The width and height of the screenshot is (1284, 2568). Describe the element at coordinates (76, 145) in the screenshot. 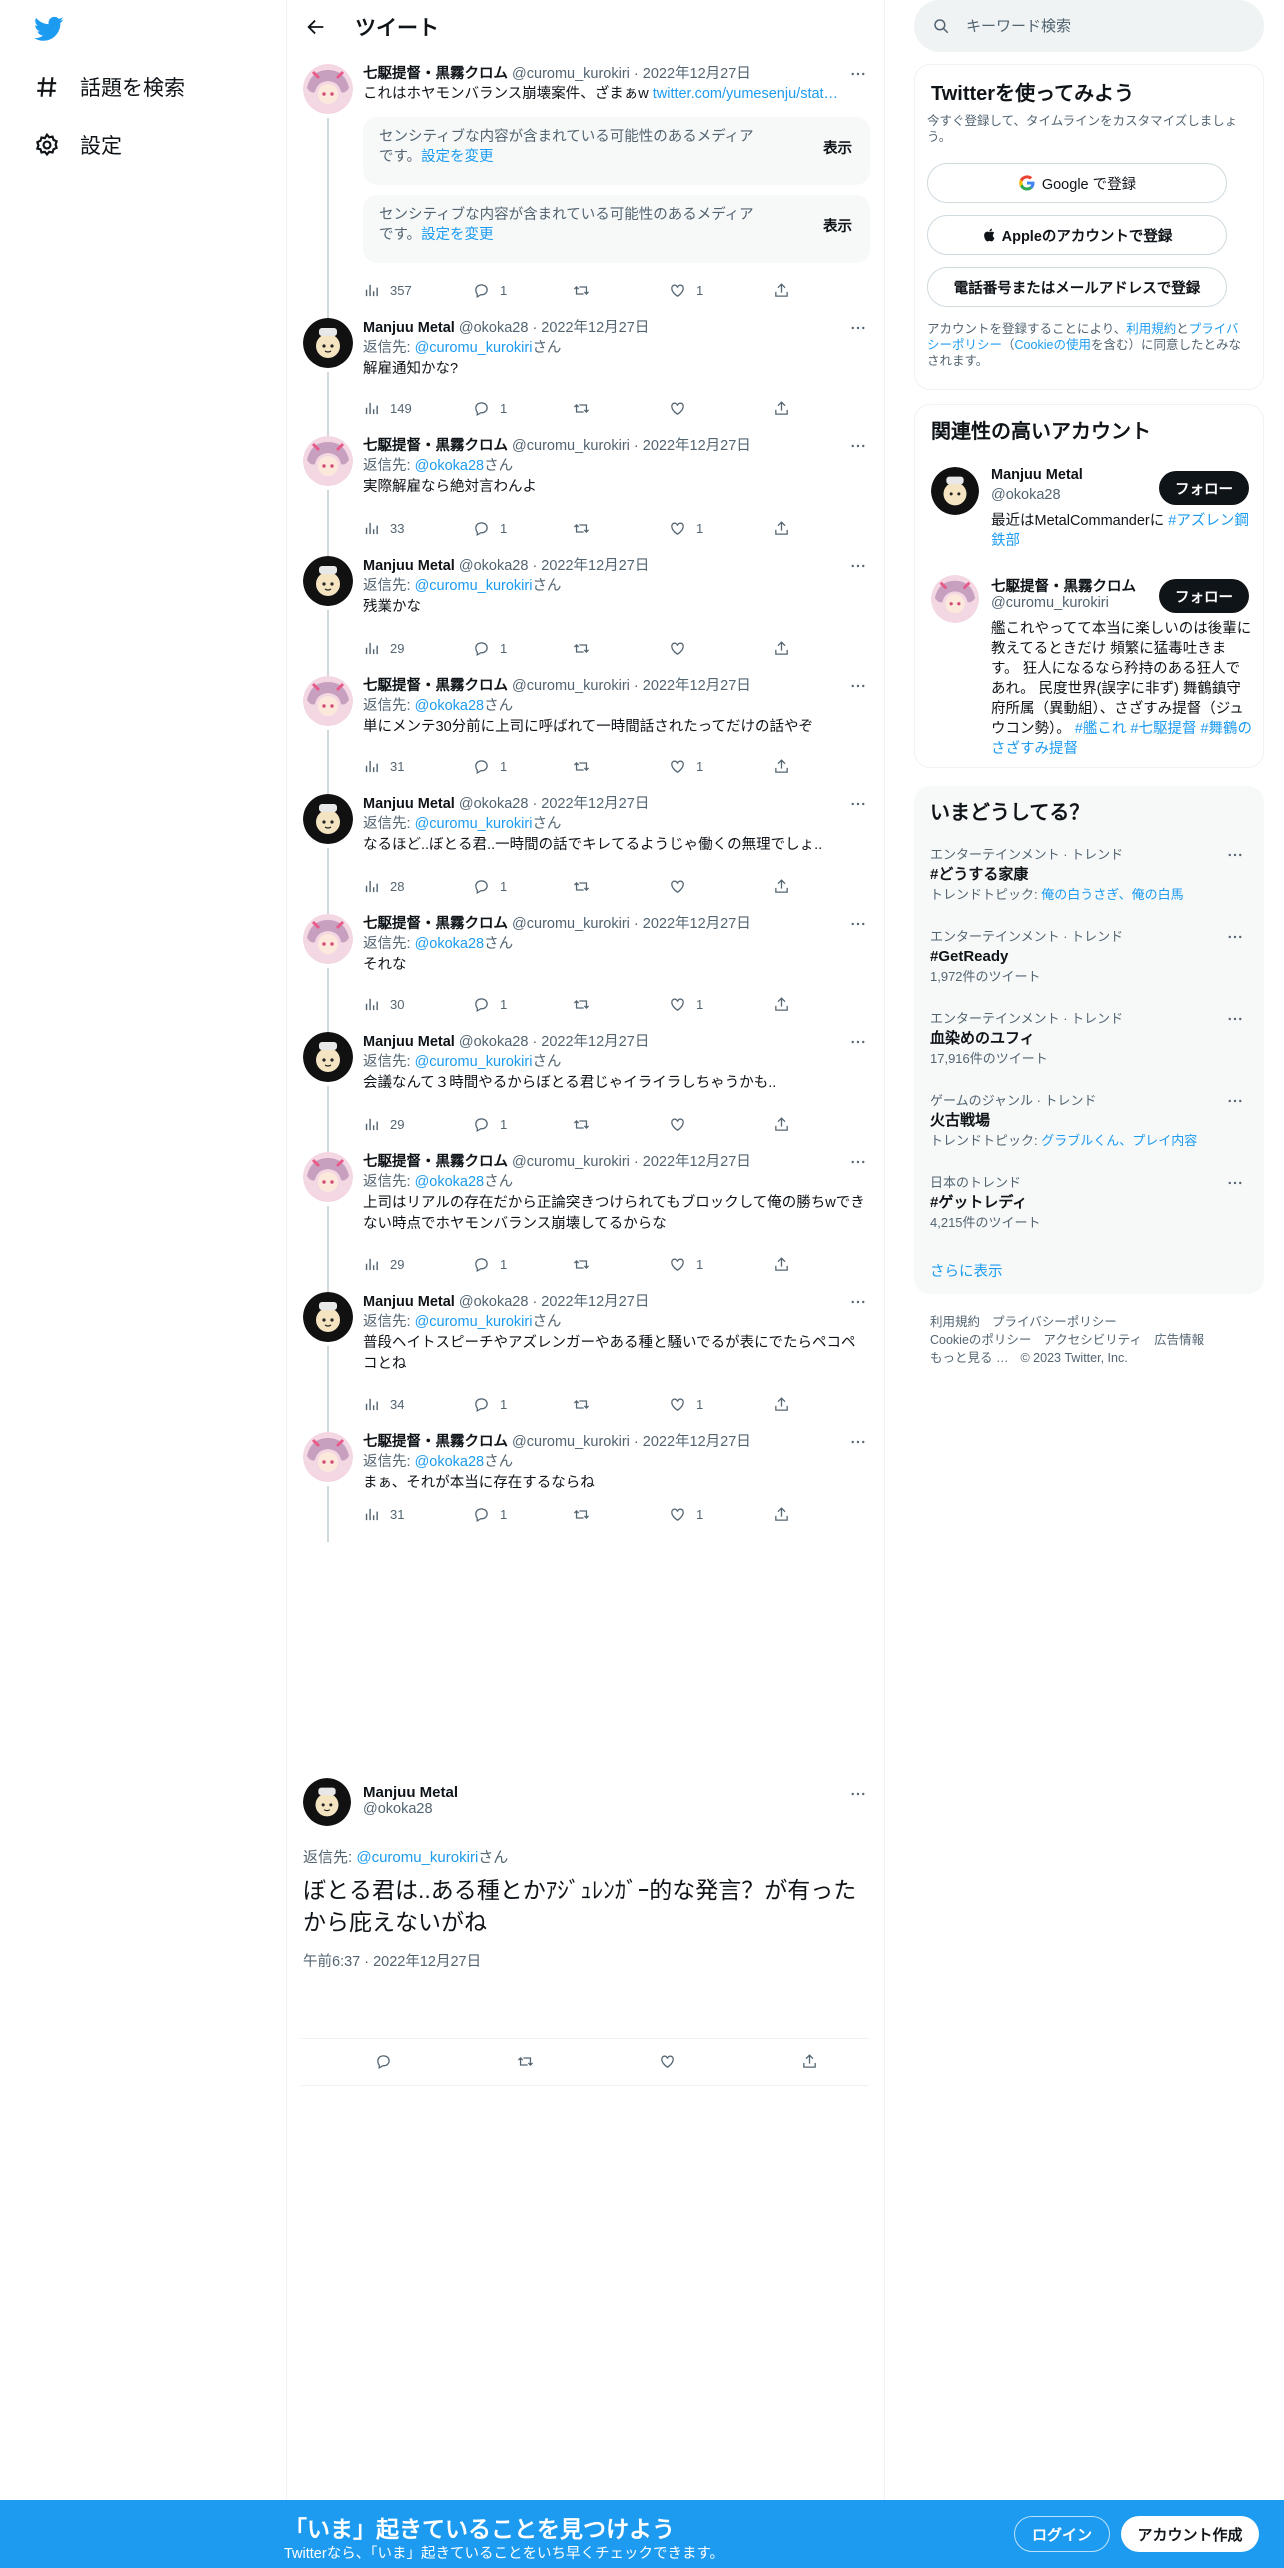

I see `nav-settings: 設定` at that location.